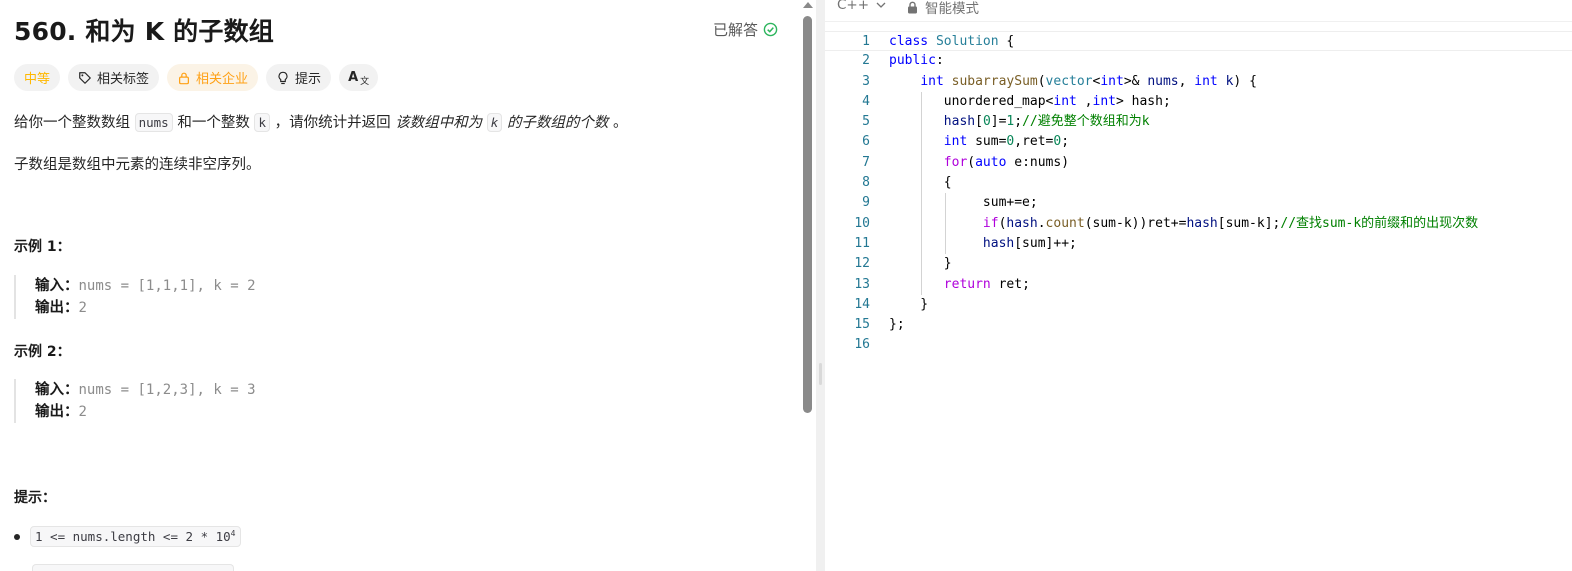 This screenshot has height=571, width=1572. I want to click on inline-code-k: k, so click(262, 122).